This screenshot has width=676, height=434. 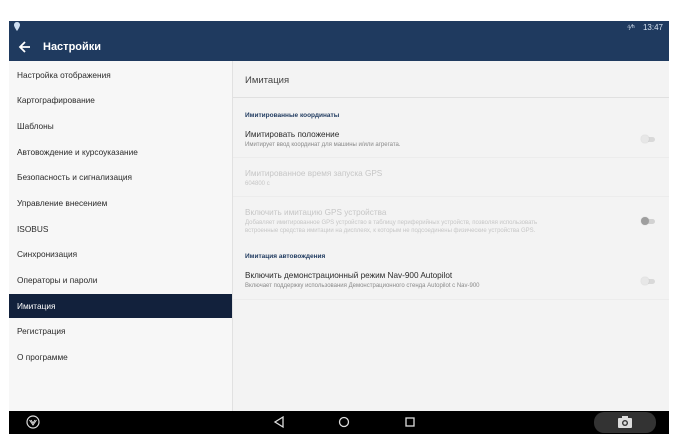 I want to click on recents-square-icon, so click(x=410, y=424).